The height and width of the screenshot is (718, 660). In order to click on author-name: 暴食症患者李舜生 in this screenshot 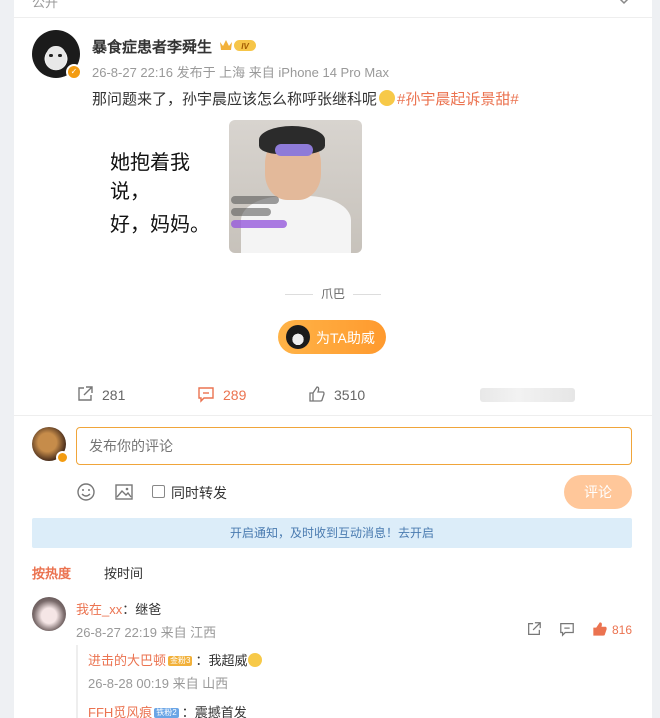, I will do `click(152, 46)`.